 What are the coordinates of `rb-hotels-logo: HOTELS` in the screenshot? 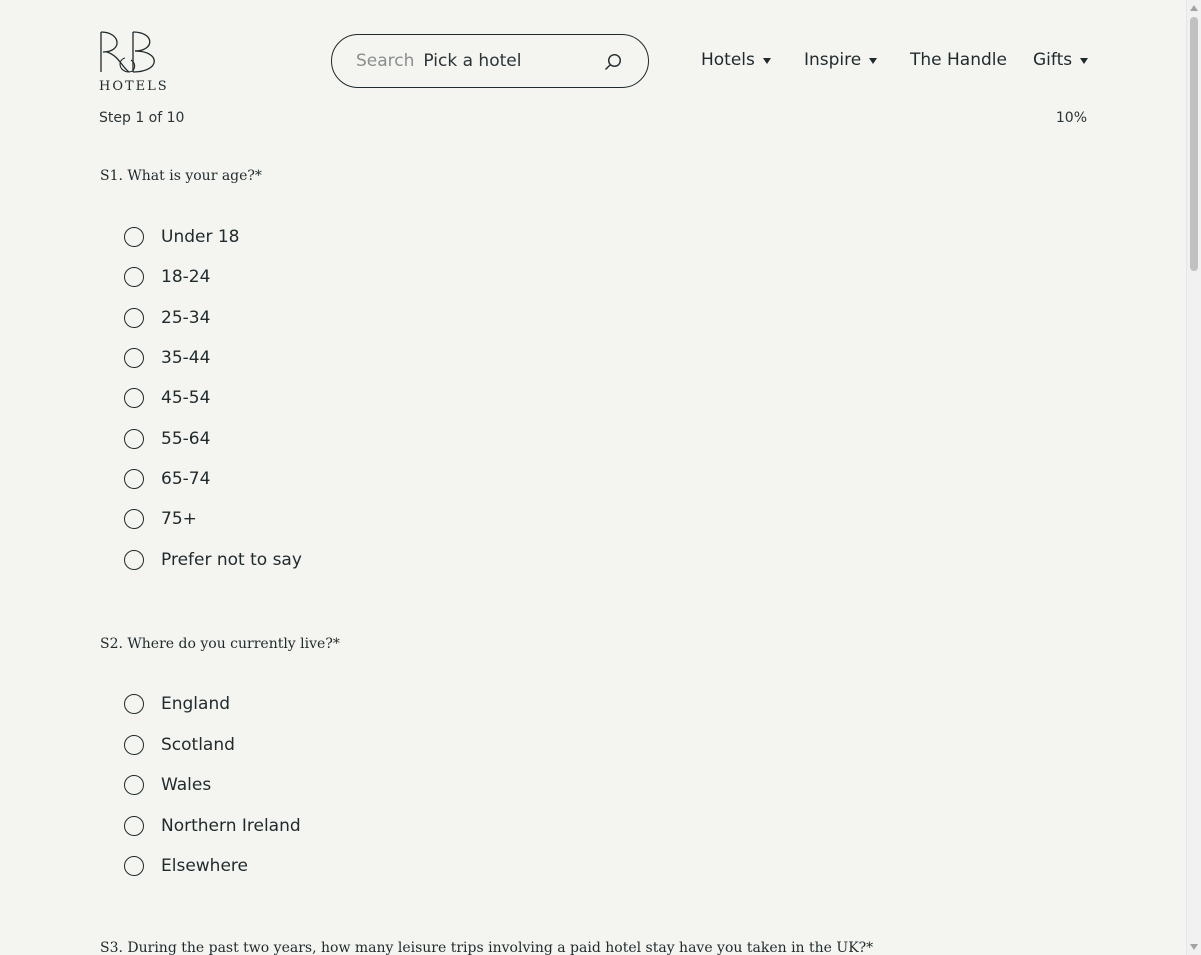 It's located at (134, 62).